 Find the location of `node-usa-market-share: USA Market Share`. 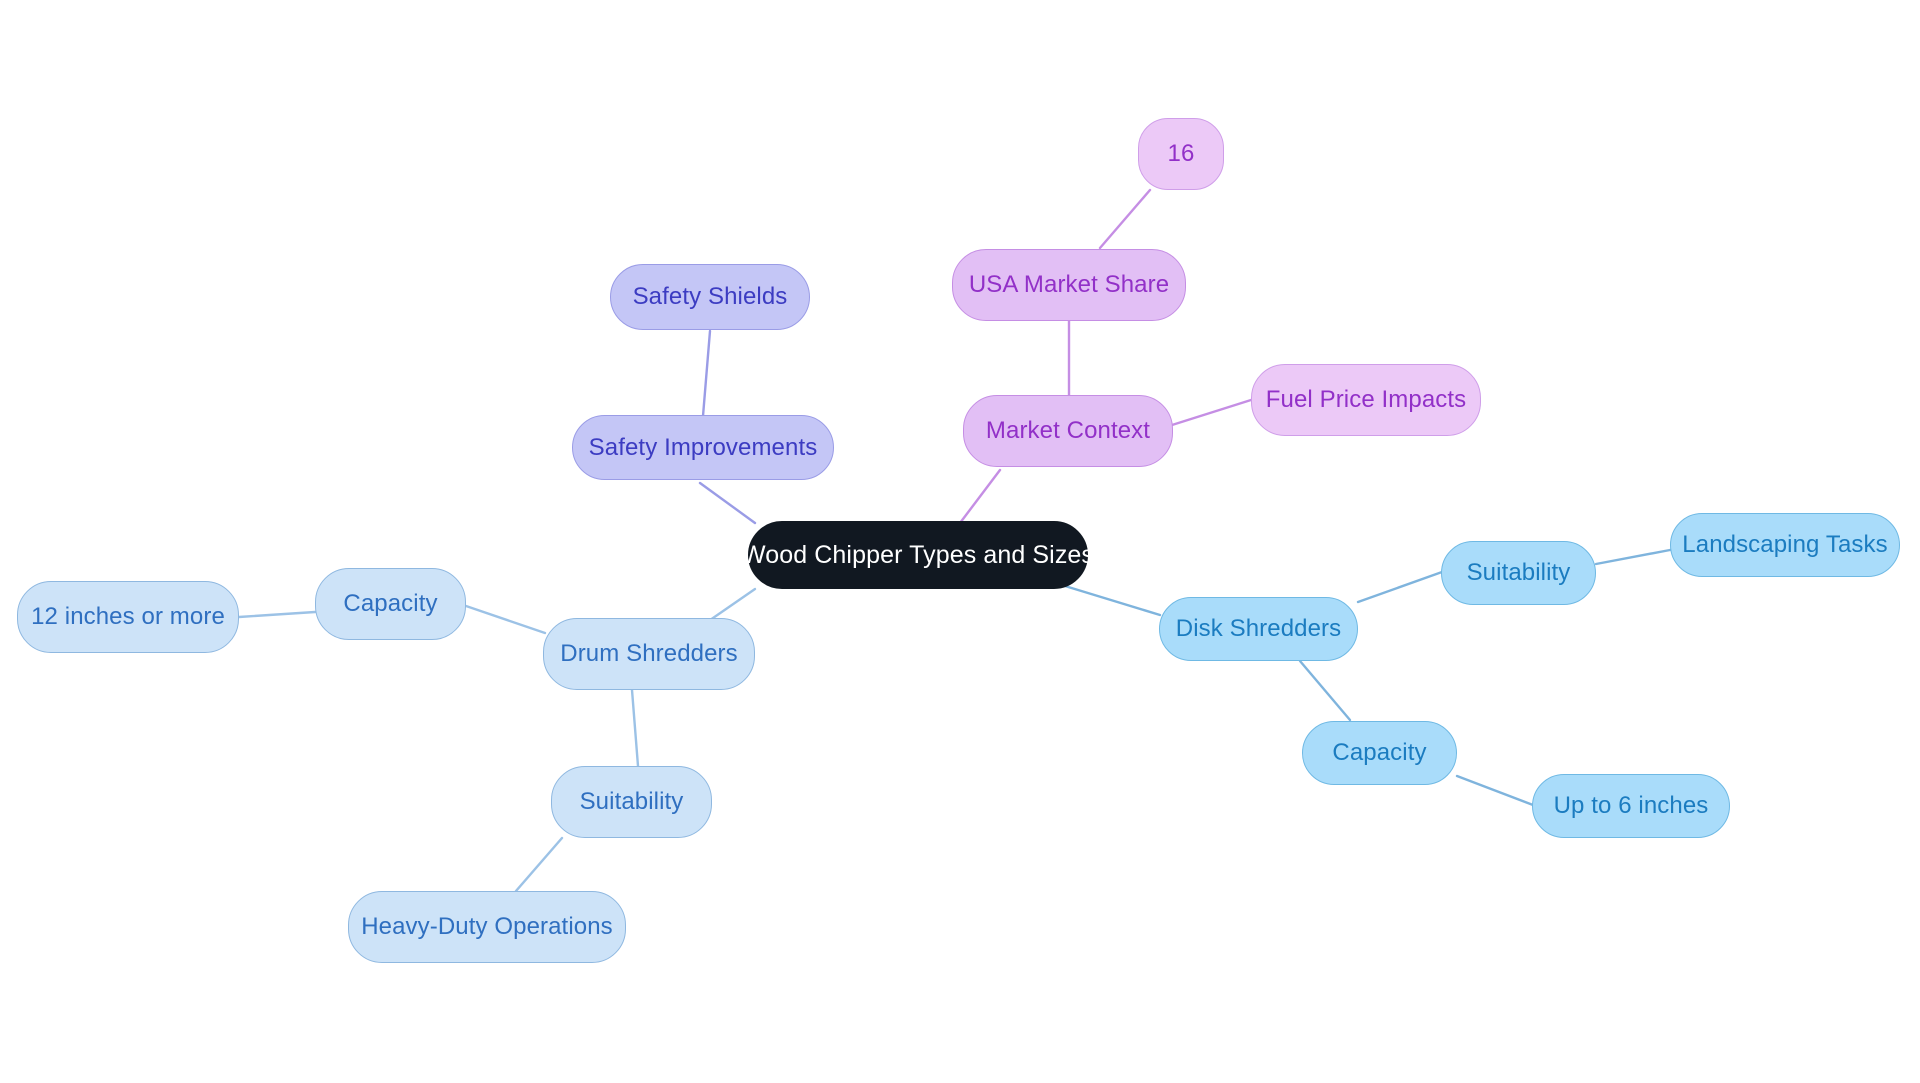

node-usa-market-share: USA Market Share is located at coordinates (1069, 285).